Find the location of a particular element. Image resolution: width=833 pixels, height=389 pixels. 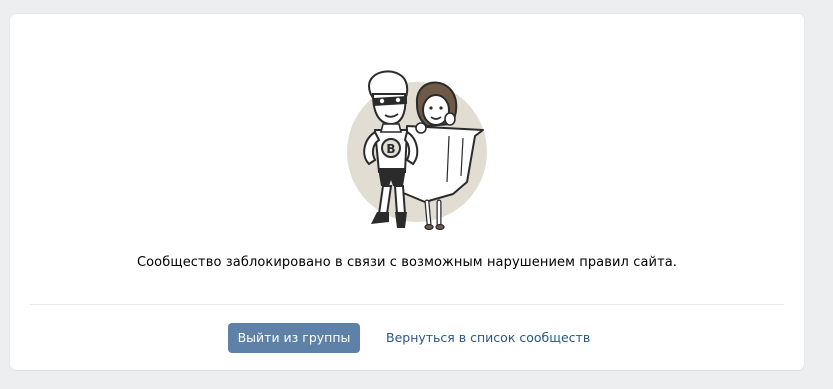

leave-group-button: Выйти из группы is located at coordinates (294, 338).